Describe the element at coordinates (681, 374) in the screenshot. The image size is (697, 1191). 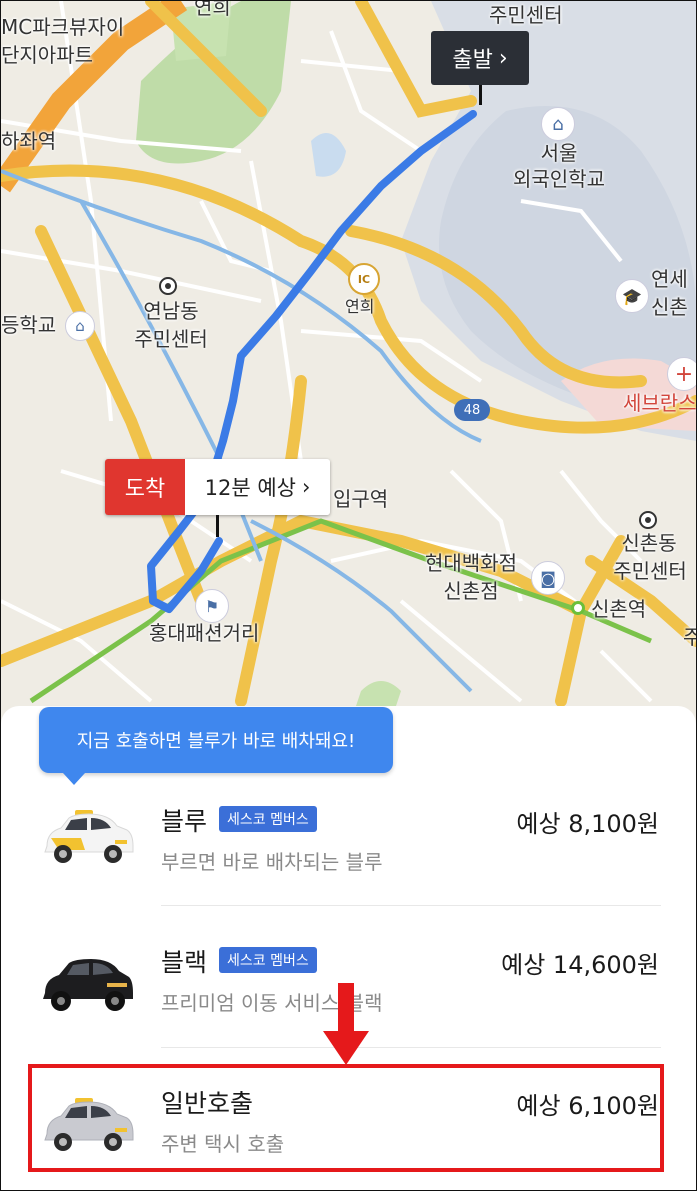
I see `hospital-icon: +` at that location.